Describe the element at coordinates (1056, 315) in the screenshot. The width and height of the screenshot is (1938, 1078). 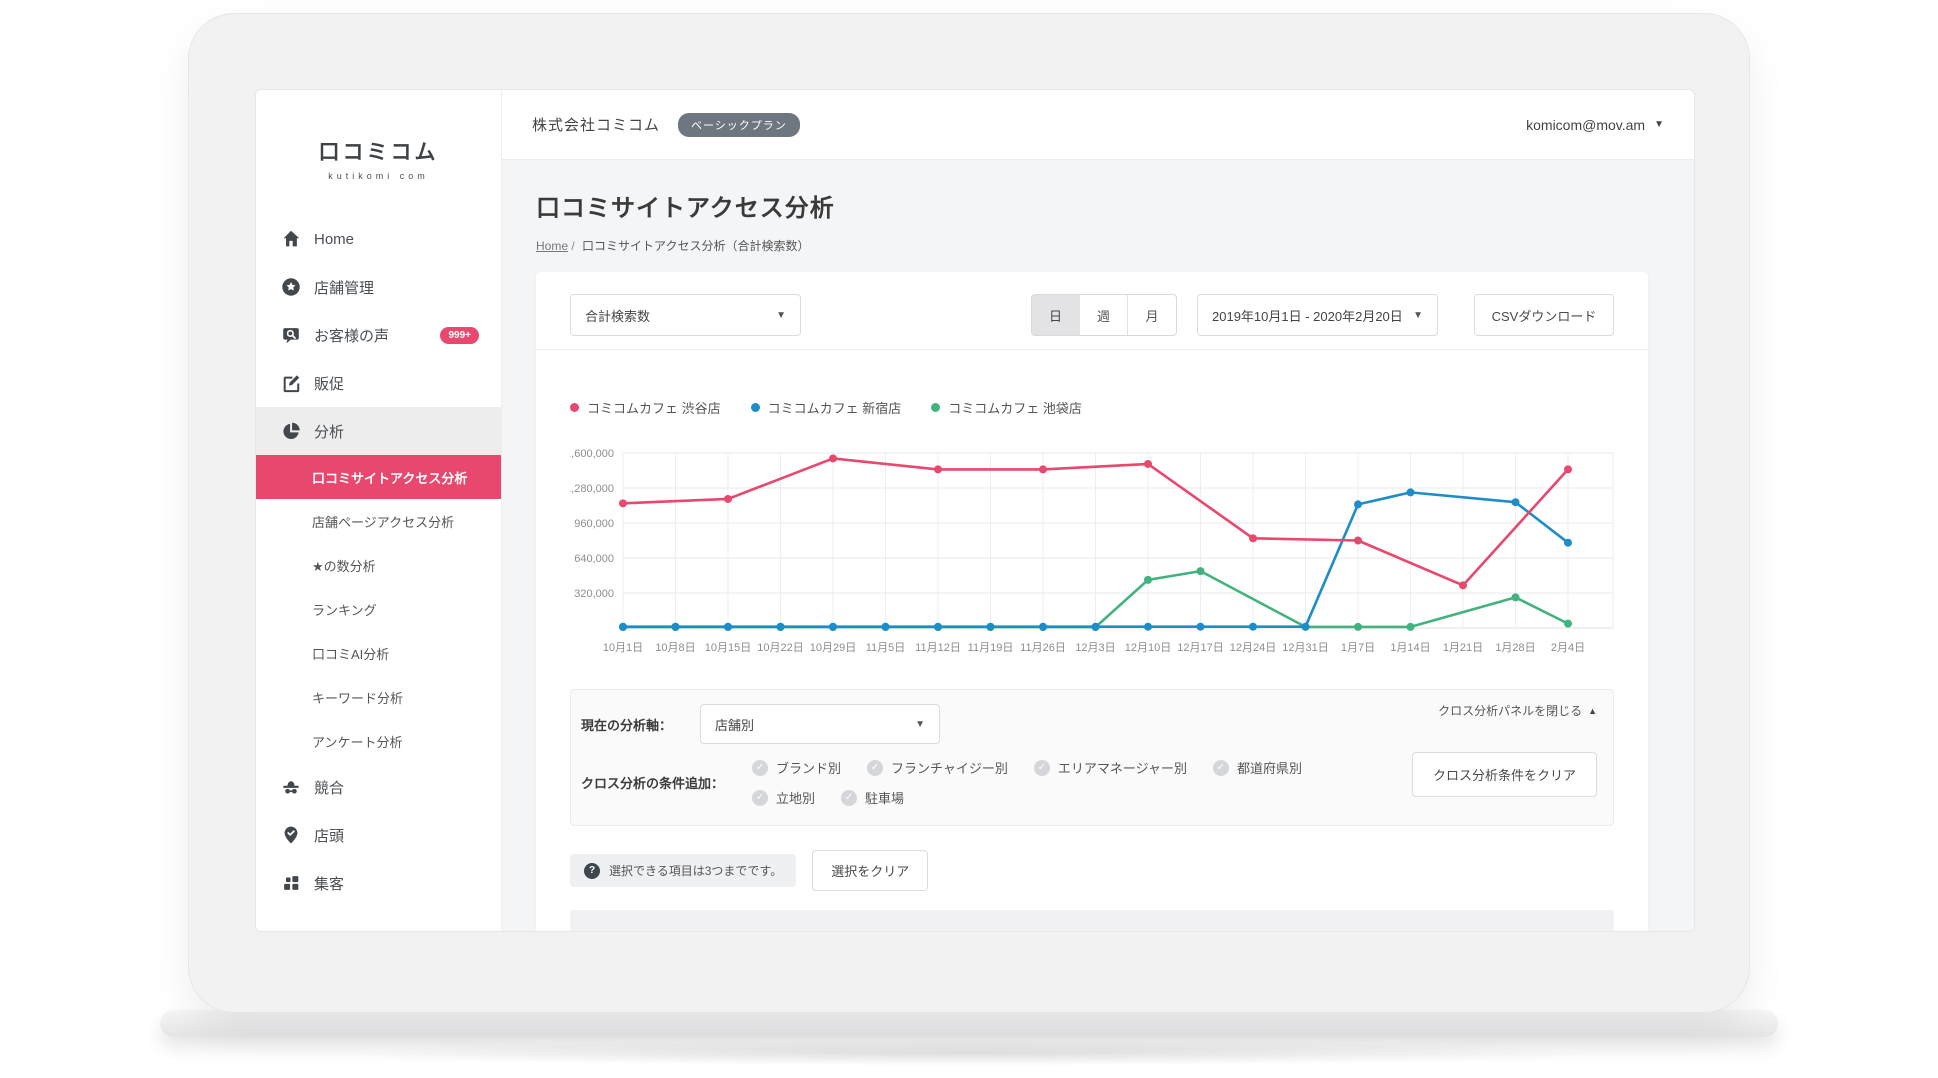
I see `period-day-button: 日` at that location.